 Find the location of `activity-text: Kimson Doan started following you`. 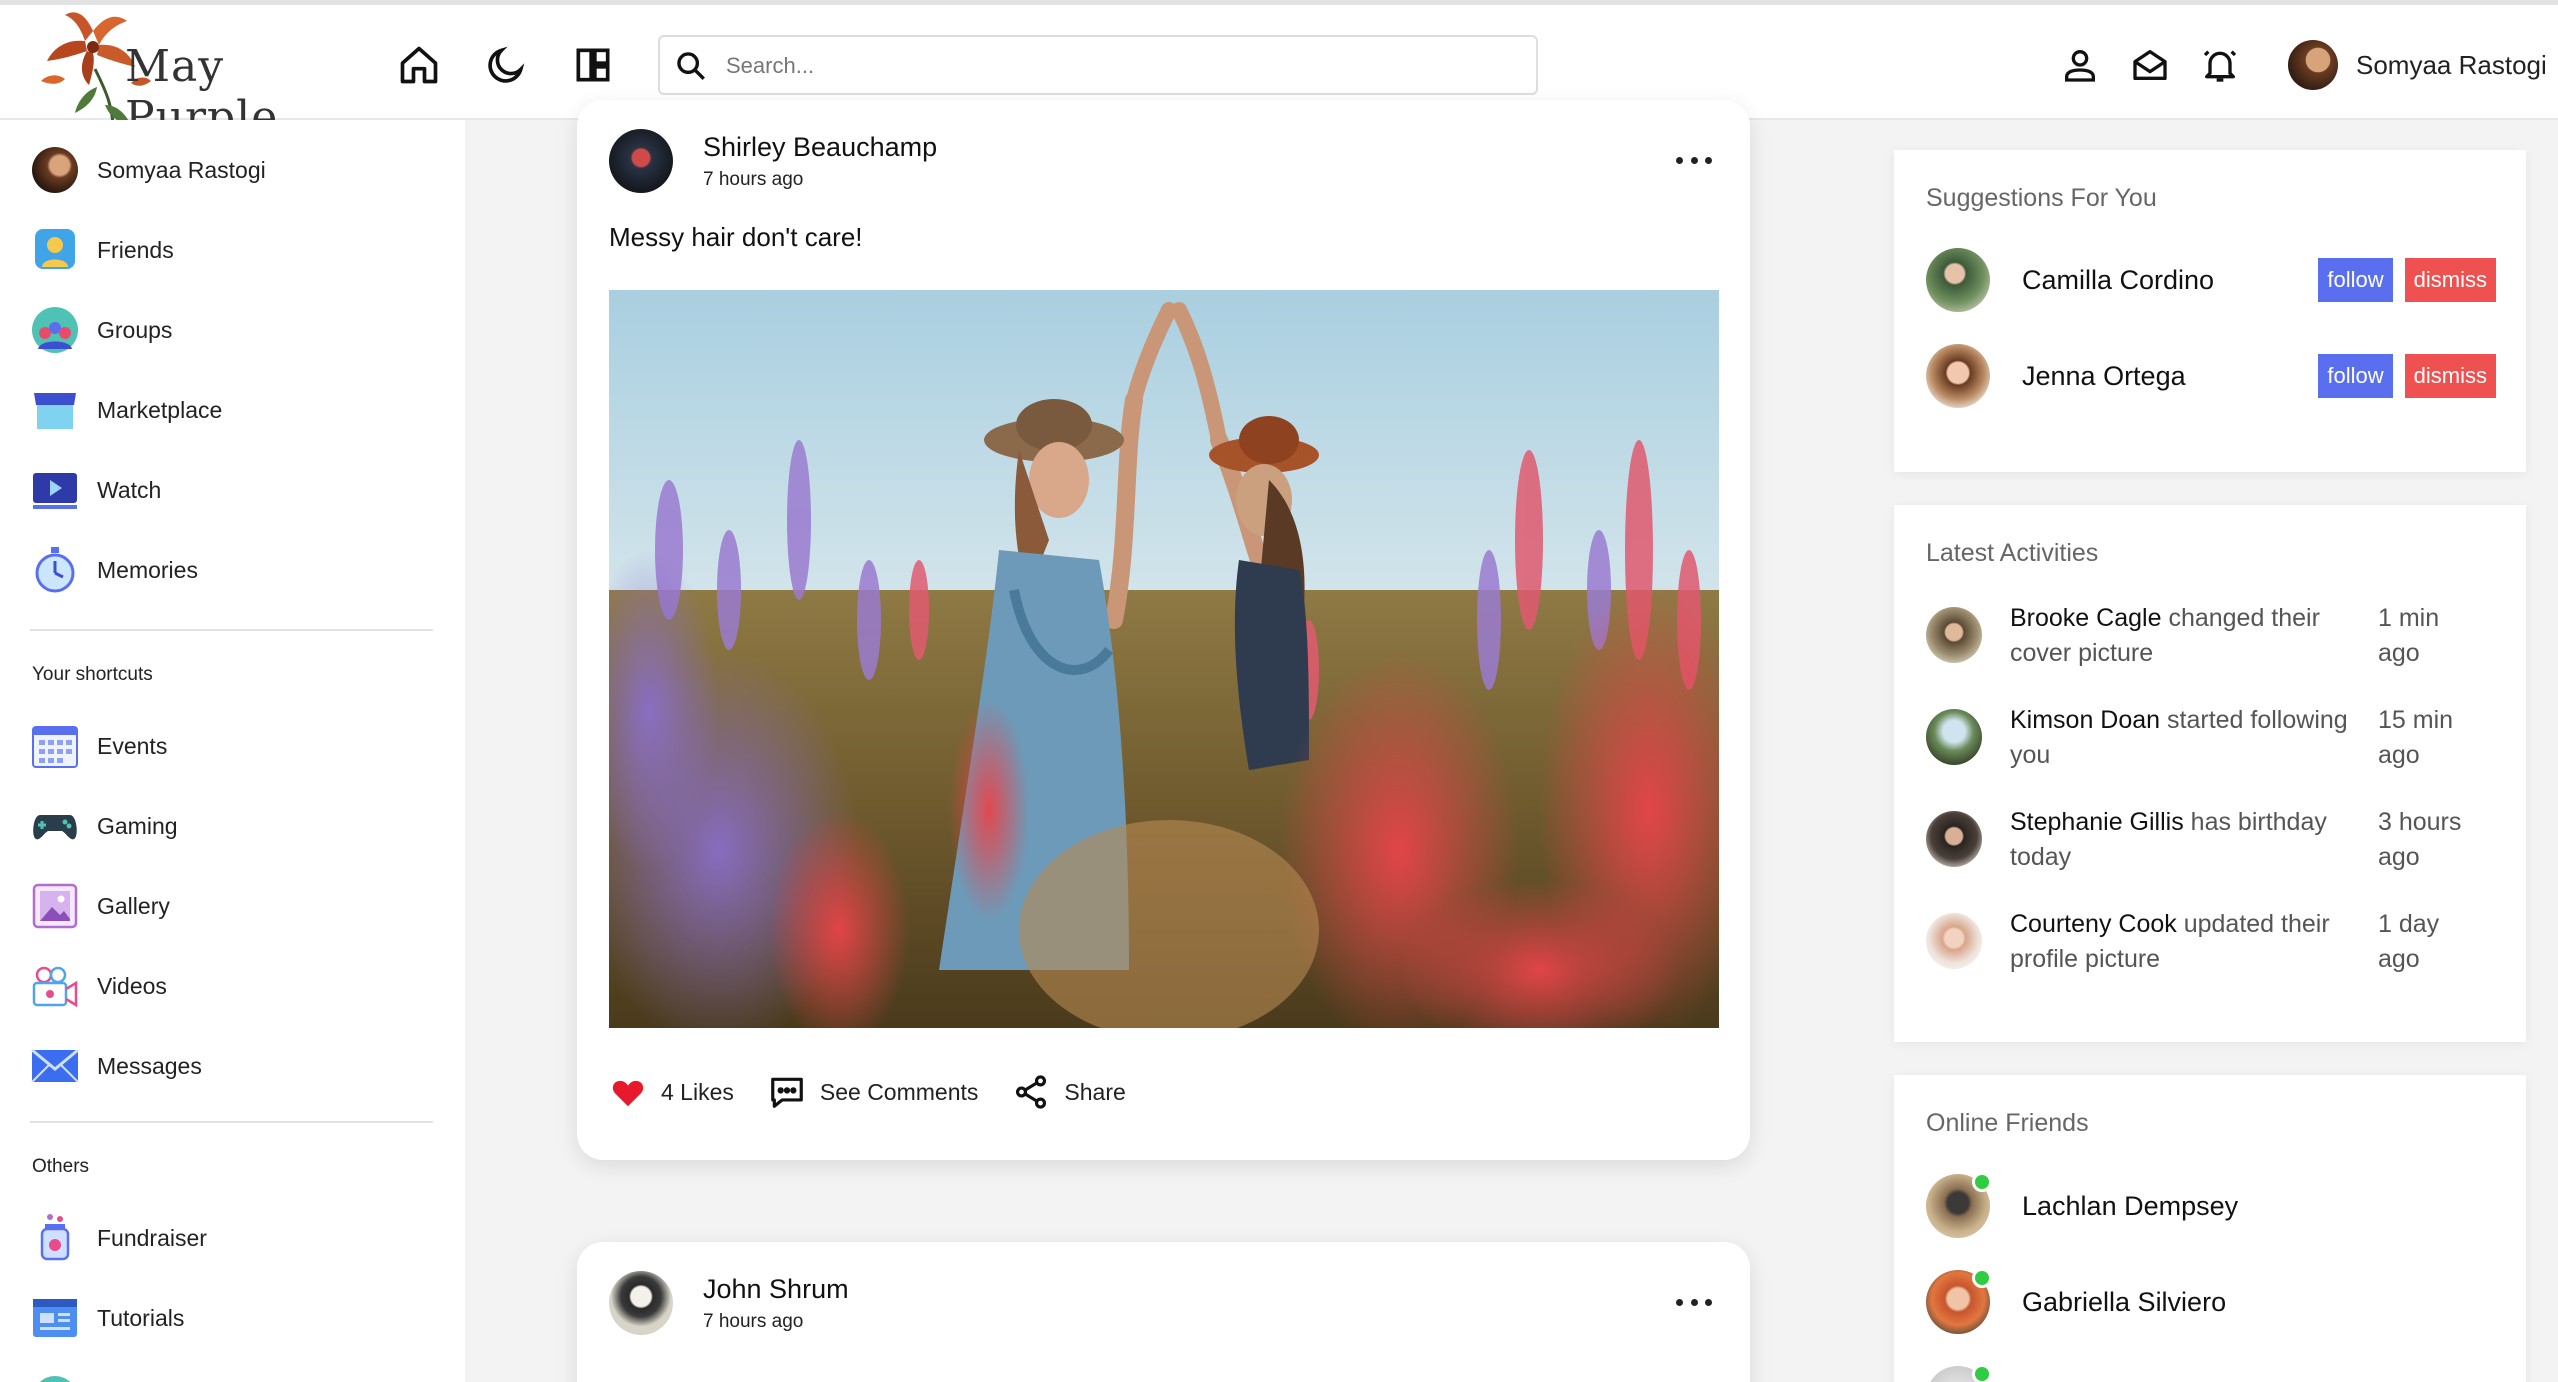

activity-text: Kimson Doan started following you is located at coordinates (2186, 738).